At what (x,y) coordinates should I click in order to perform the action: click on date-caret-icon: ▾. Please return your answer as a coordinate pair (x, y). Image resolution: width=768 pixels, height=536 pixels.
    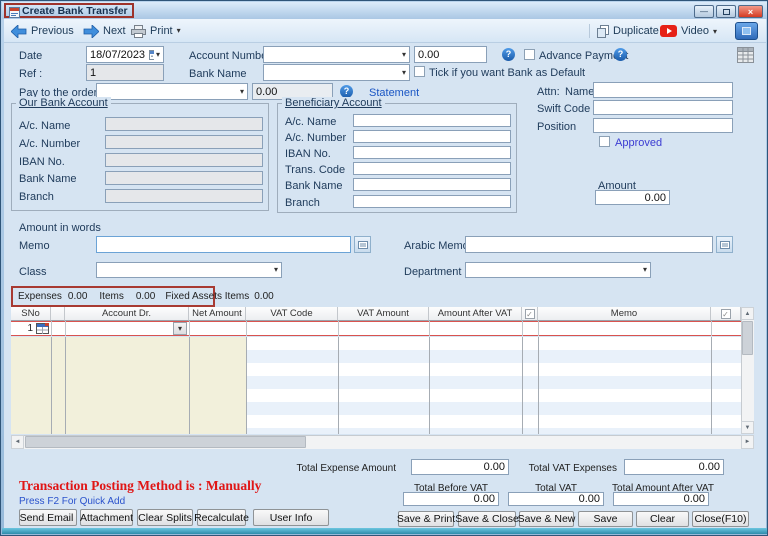
    Looking at the image, I should click on (158, 54).